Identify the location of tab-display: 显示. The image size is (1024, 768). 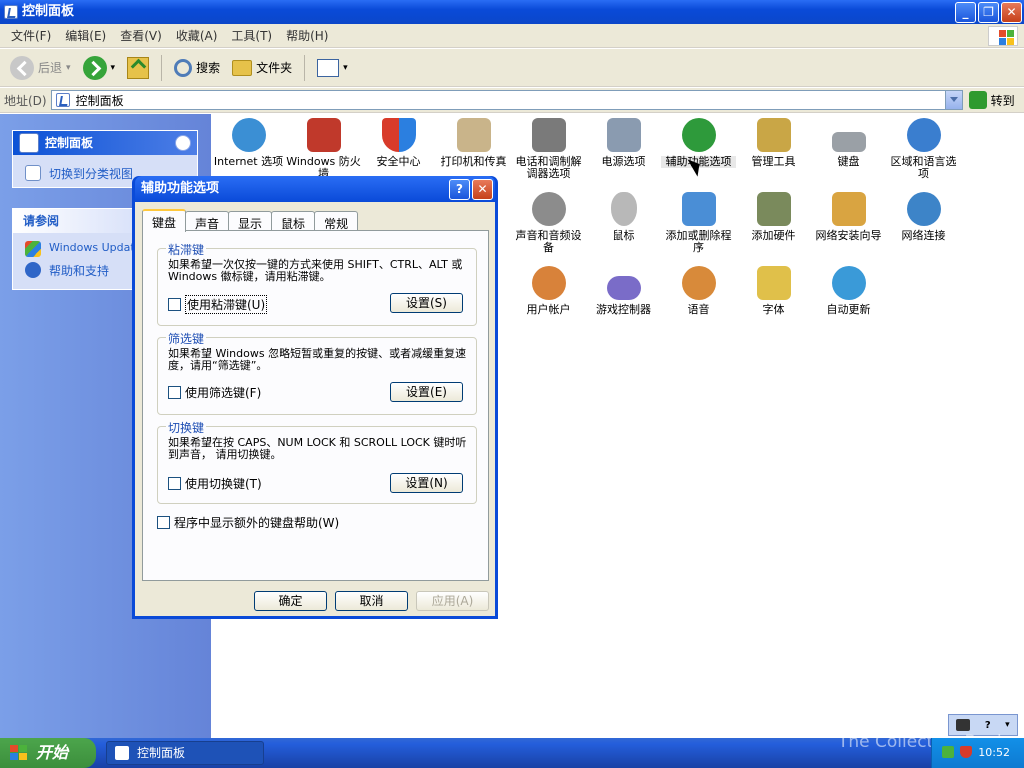
(250, 221).